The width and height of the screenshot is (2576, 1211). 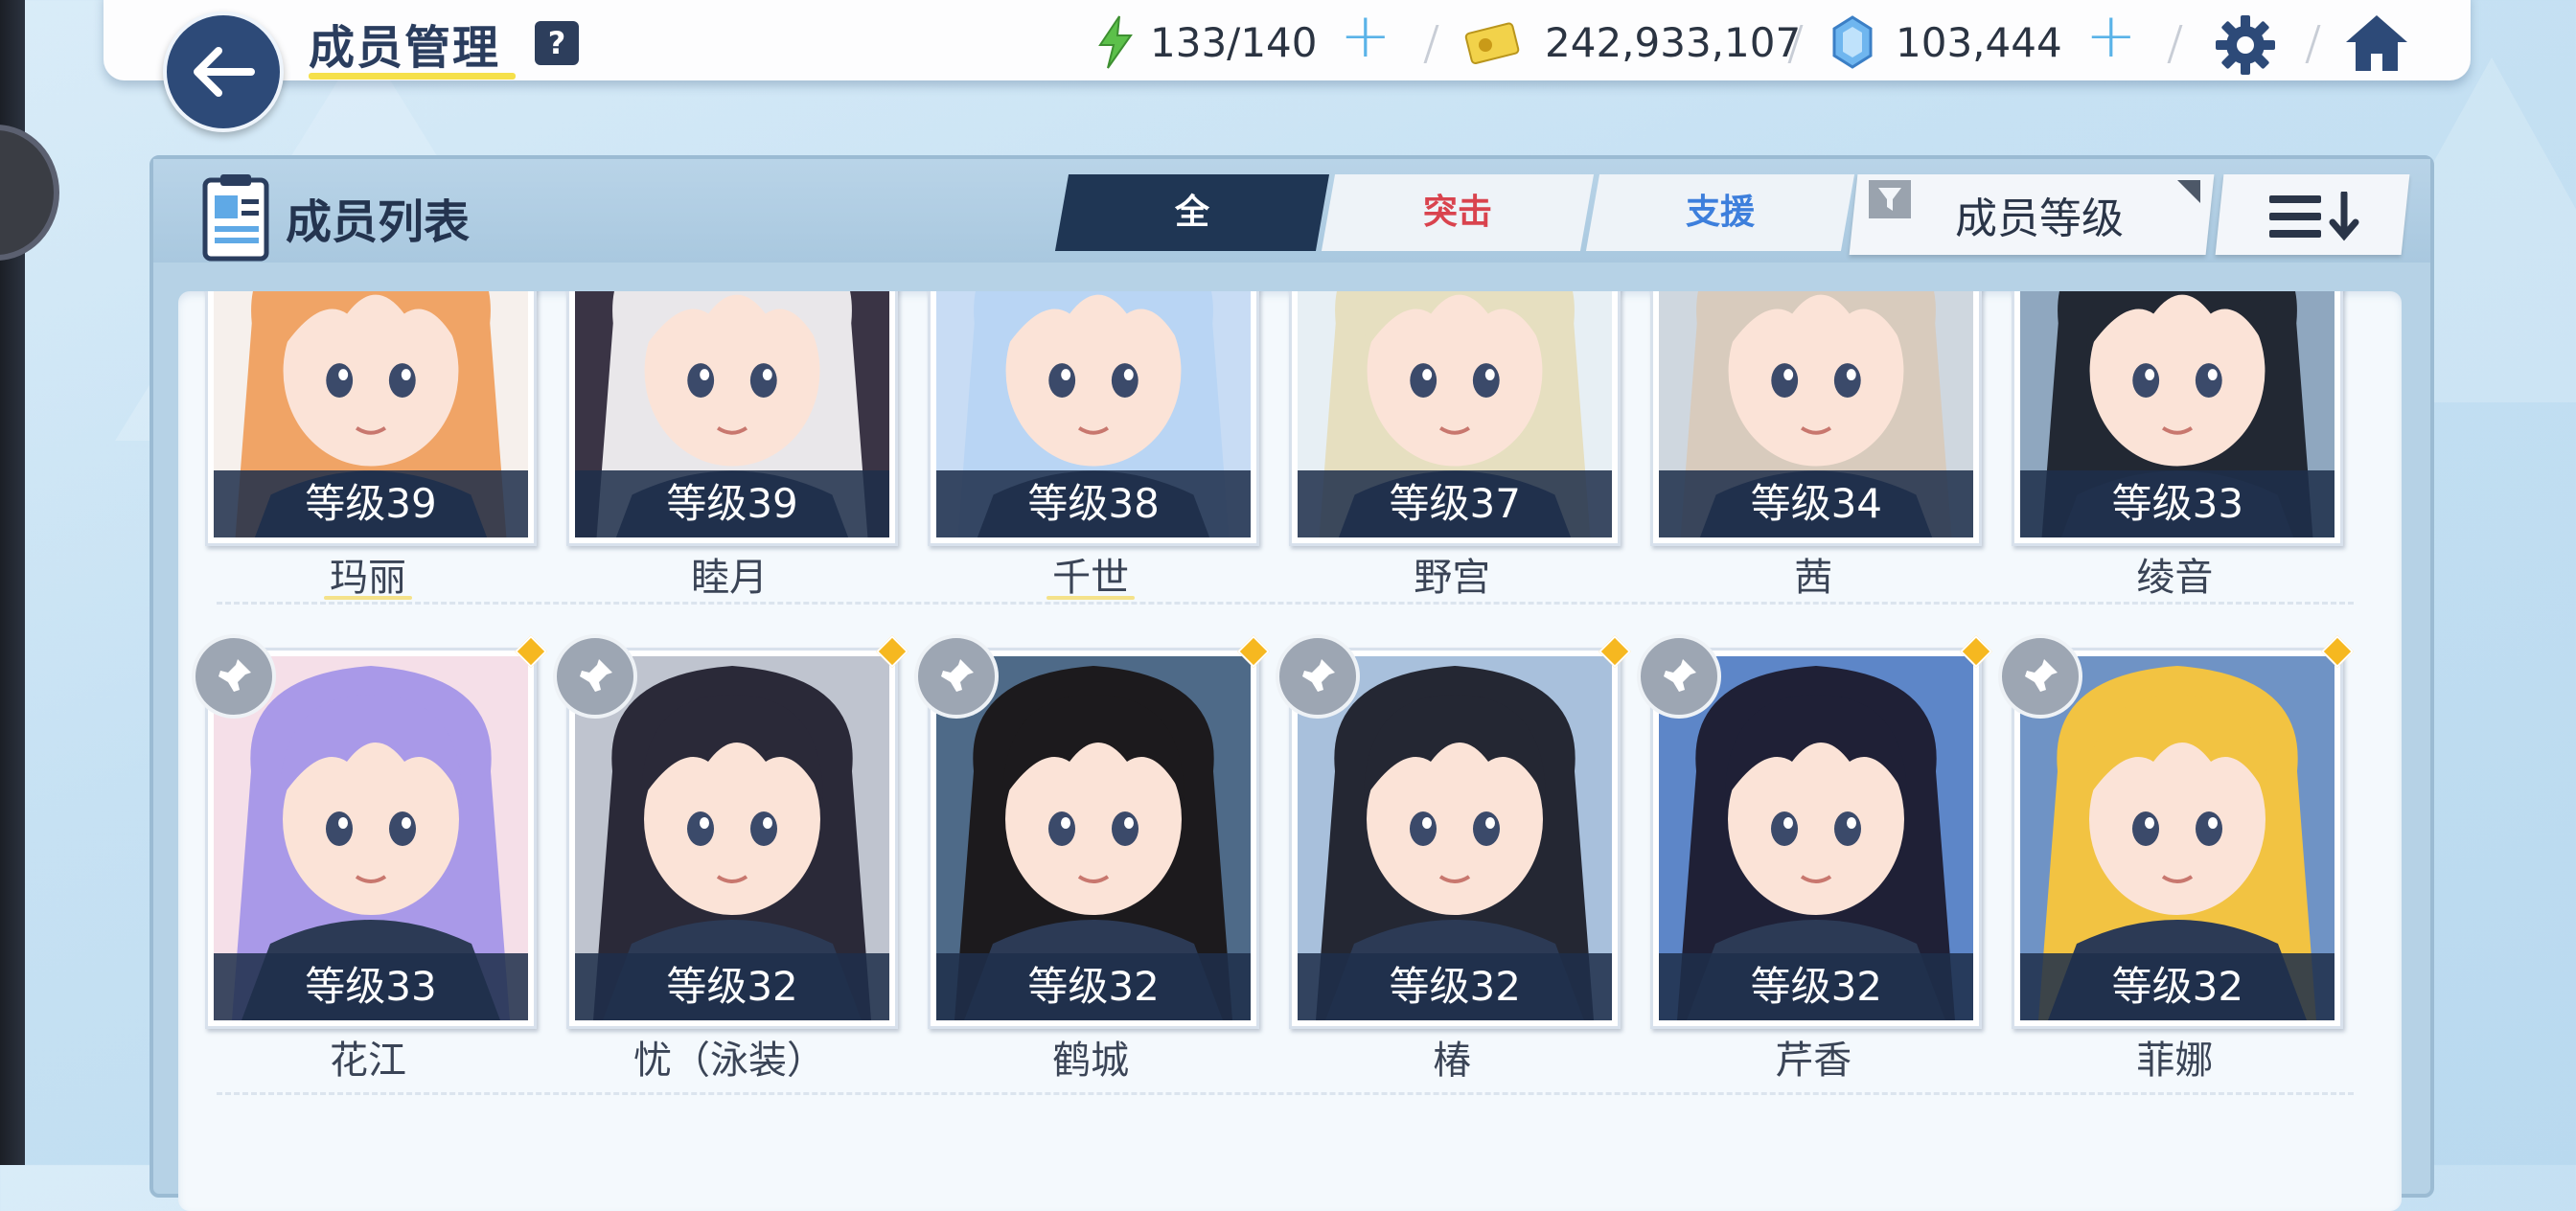 I want to click on member-portrait: 等级34, so click(x=1816, y=414).